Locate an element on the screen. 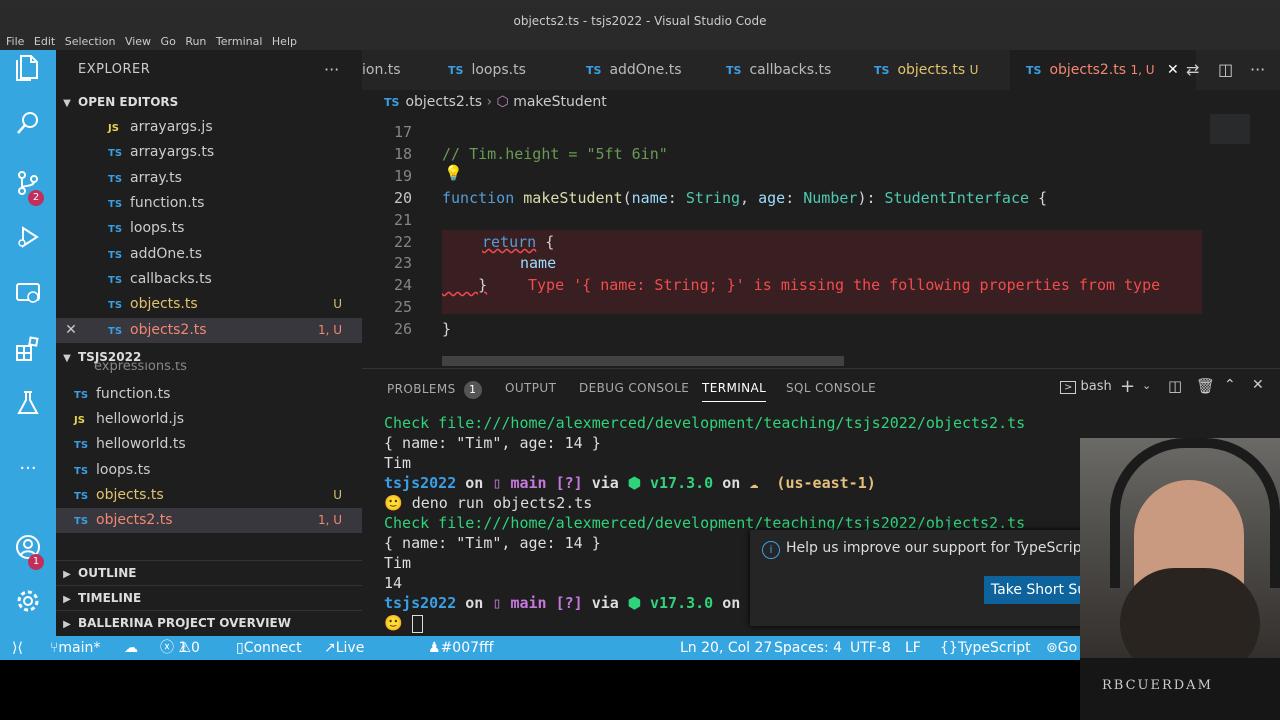  close-tab-icon: ✕ is located at coordinates (1173, 70).